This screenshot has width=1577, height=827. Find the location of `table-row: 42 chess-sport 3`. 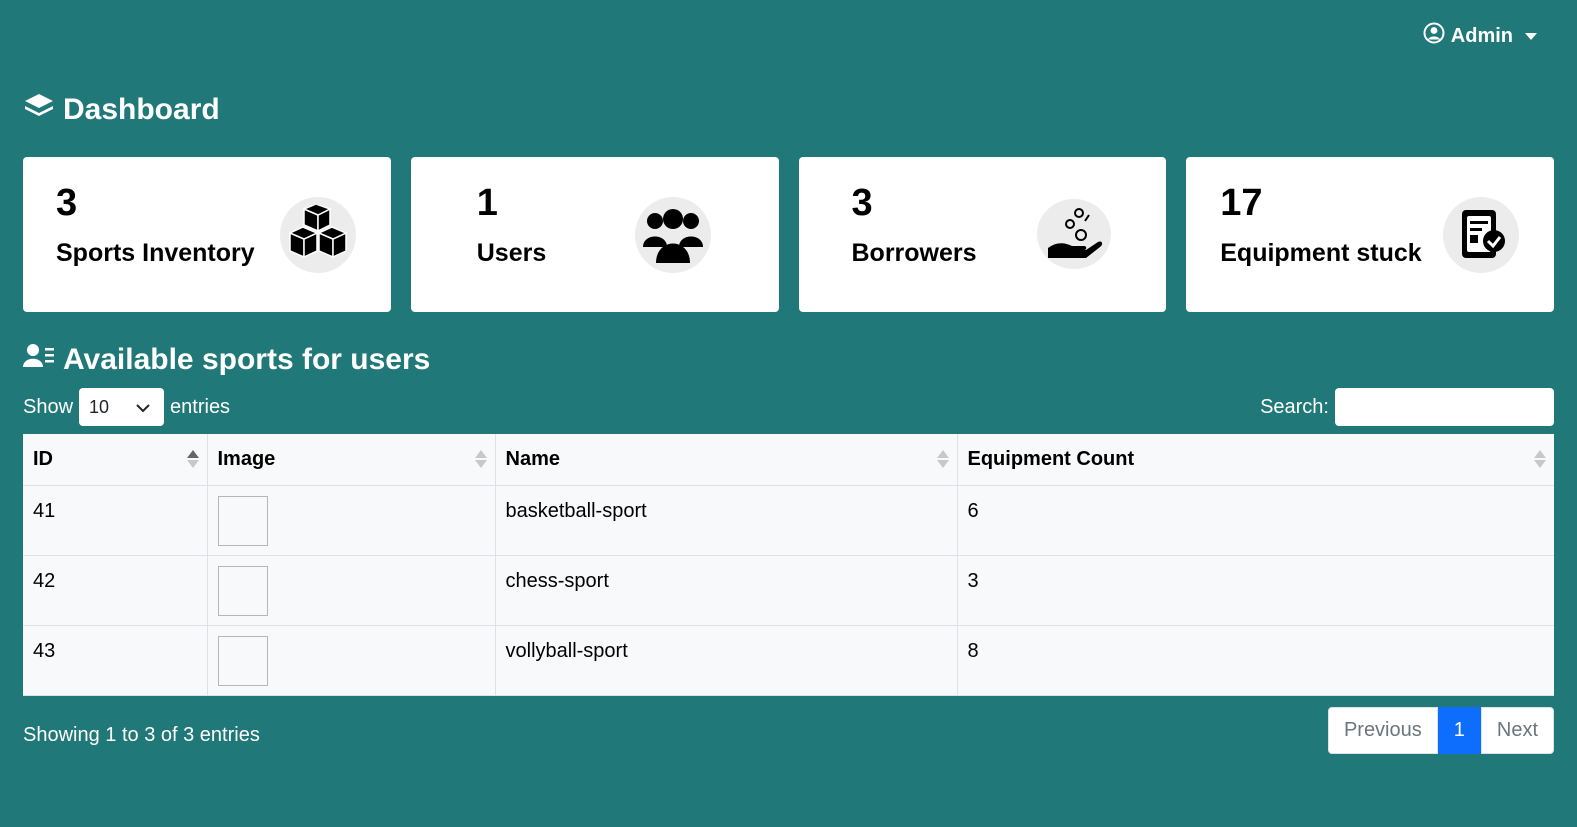

table-row: 42 chess-sport 3 is located at coordinates (788, 590).